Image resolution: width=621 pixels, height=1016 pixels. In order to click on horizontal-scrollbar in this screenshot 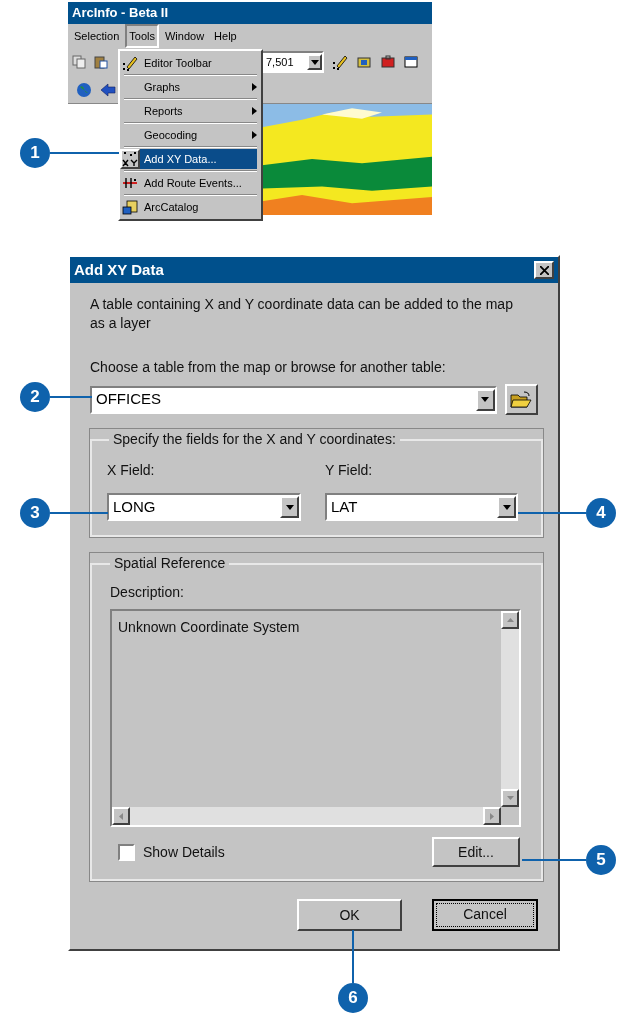, I will do `click(306, 816)`.